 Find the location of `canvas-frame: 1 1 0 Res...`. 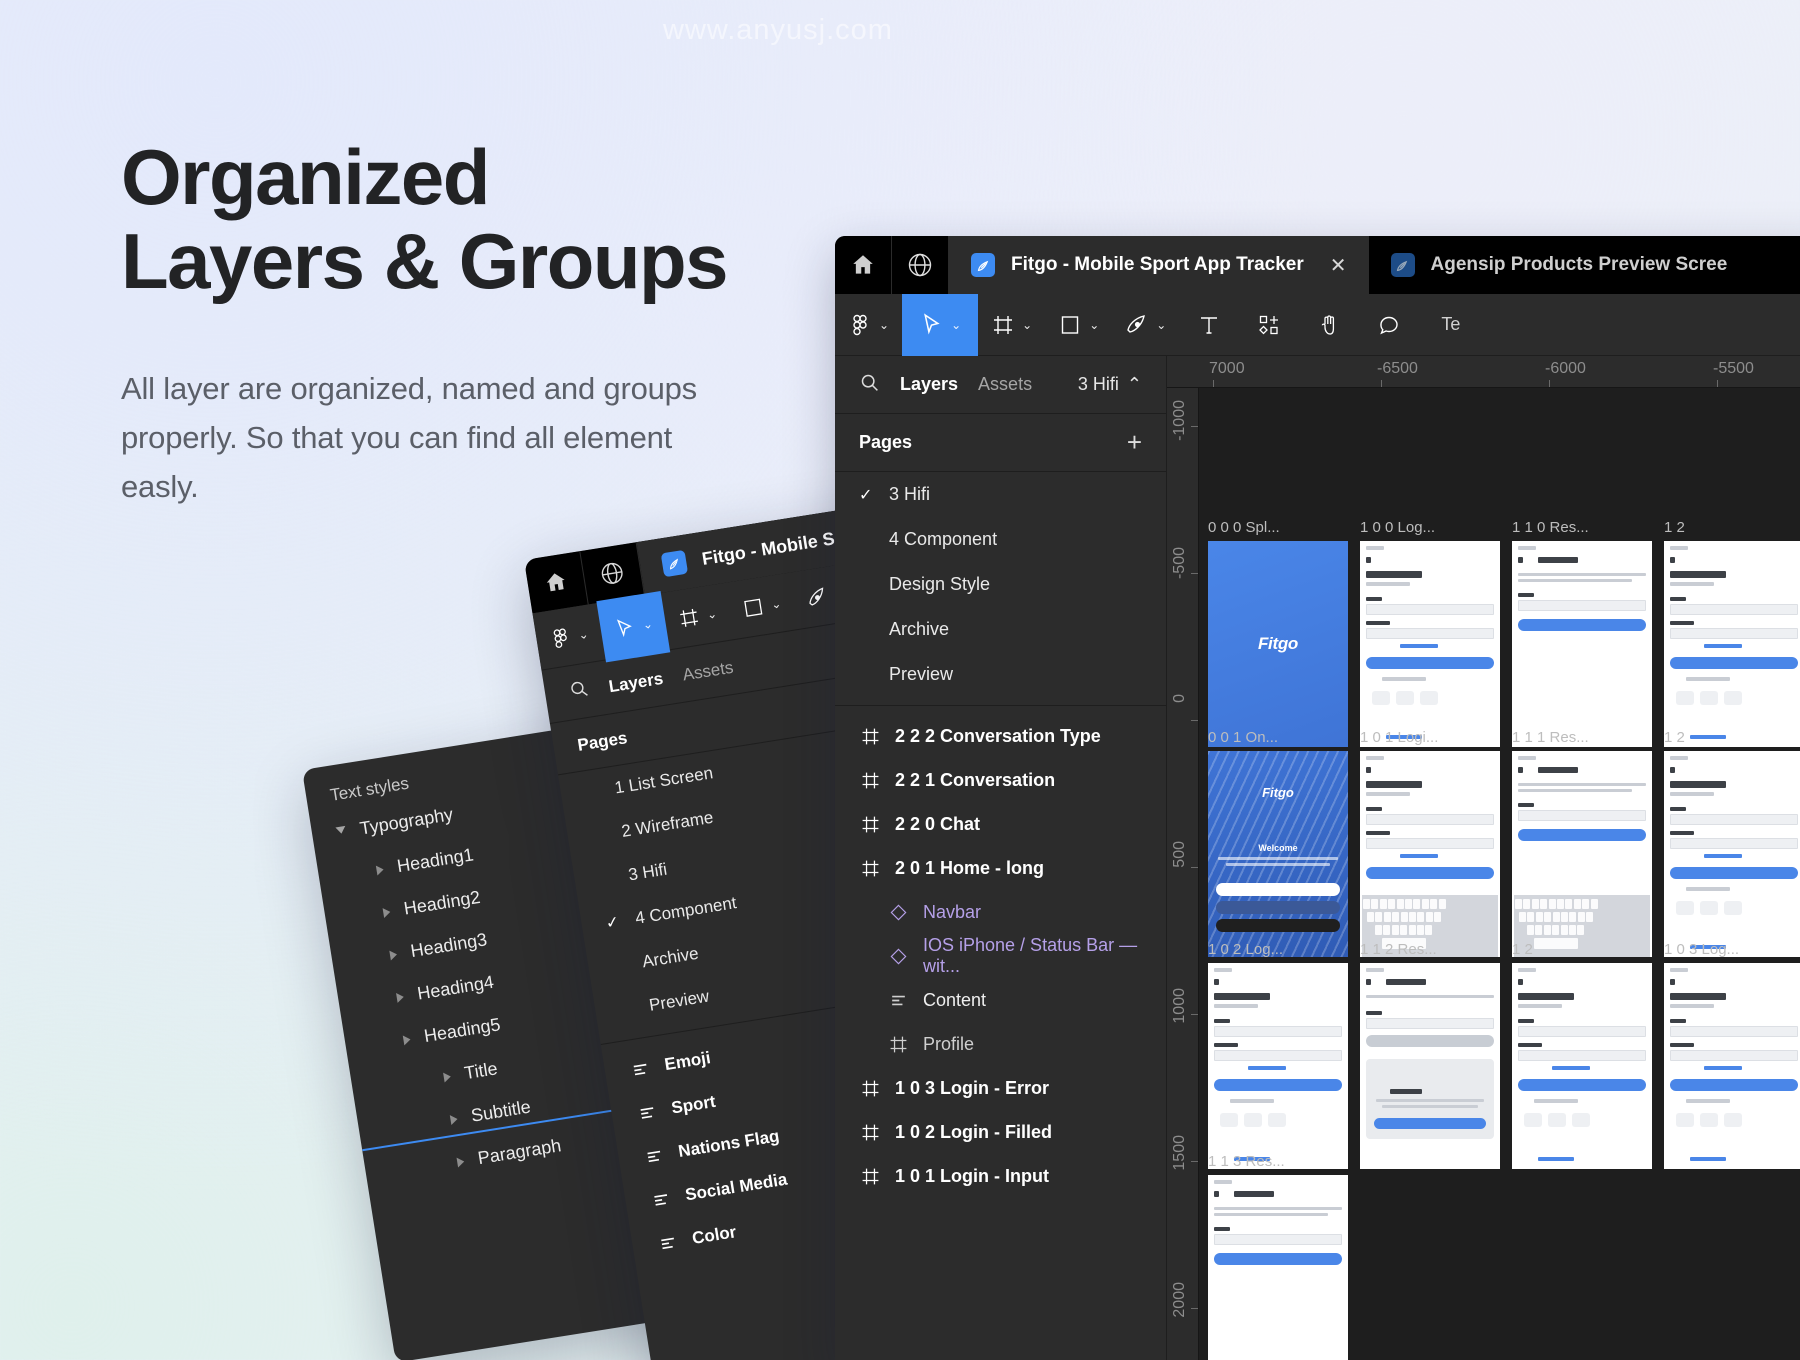

canvas-frame: 1 1 0 Res... is located at coordinates (1582, 633).